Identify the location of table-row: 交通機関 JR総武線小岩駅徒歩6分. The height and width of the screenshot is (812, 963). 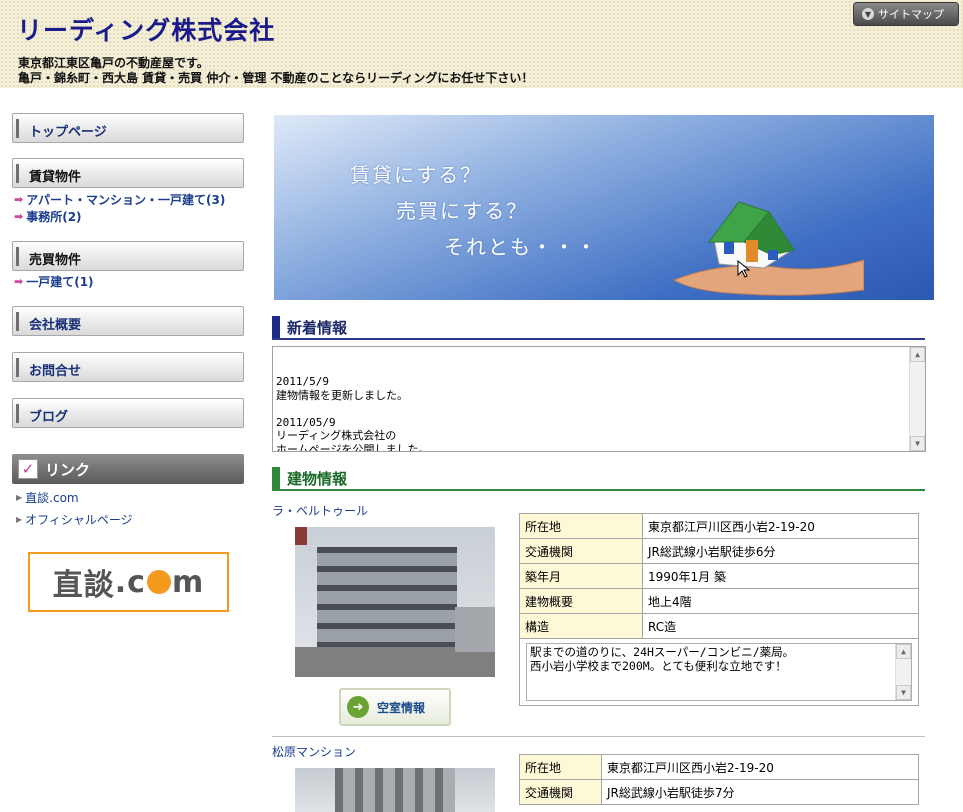
(719, 551).